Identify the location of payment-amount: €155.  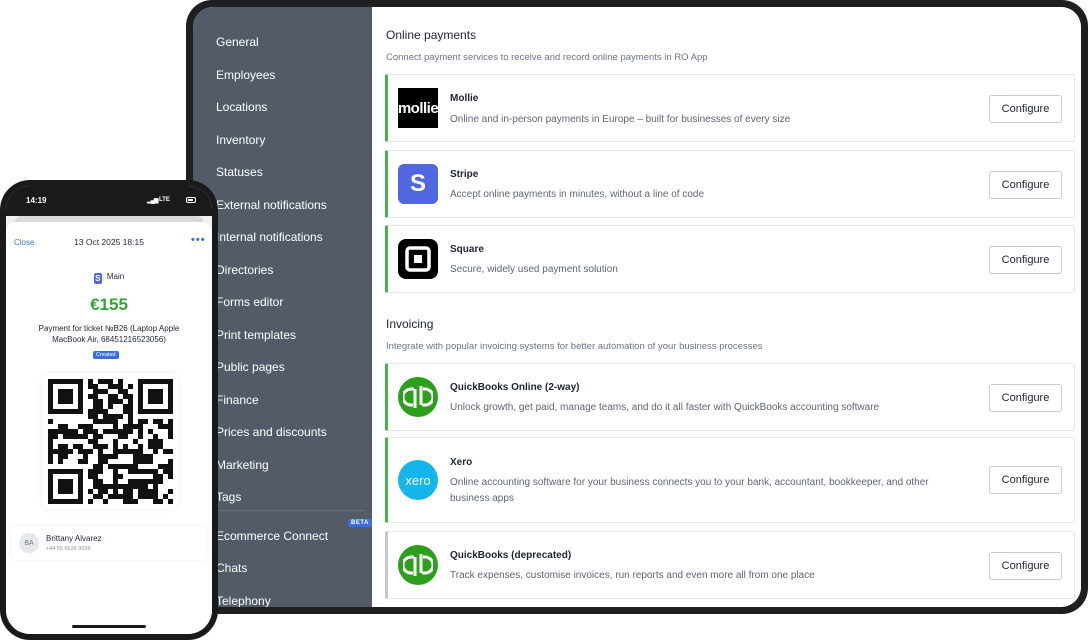
(109, 304).